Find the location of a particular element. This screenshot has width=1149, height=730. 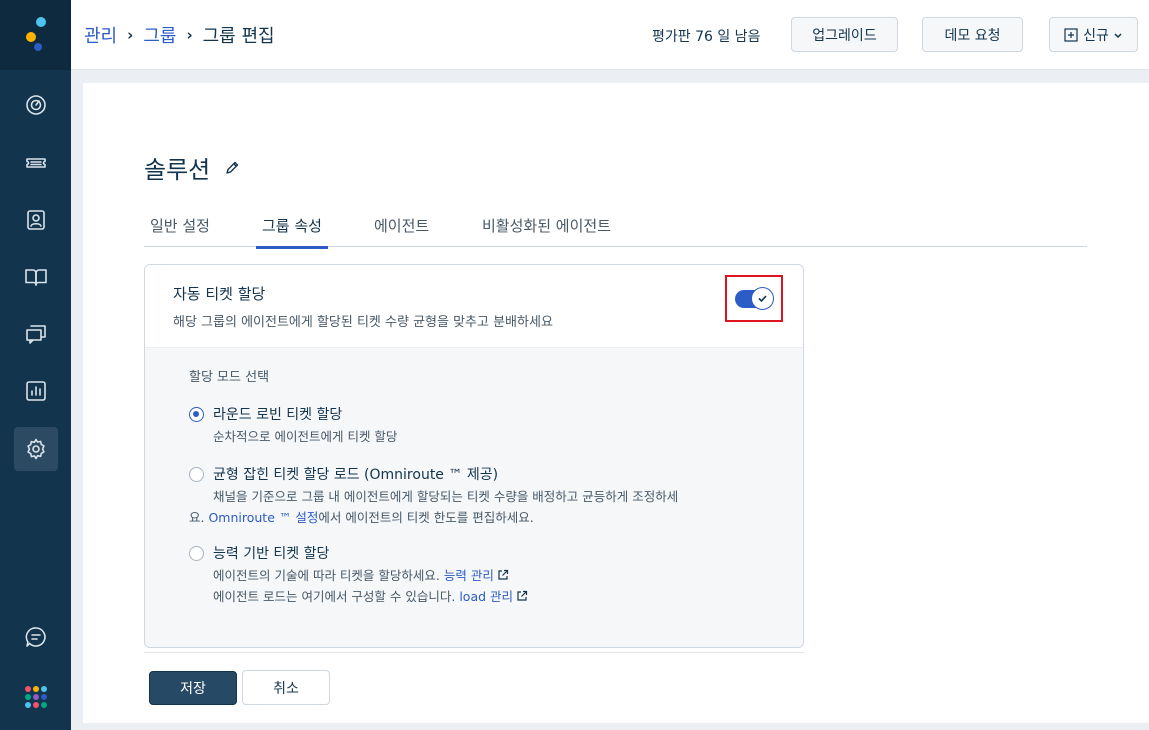

gear-icon is located at coordinates (36, 449).